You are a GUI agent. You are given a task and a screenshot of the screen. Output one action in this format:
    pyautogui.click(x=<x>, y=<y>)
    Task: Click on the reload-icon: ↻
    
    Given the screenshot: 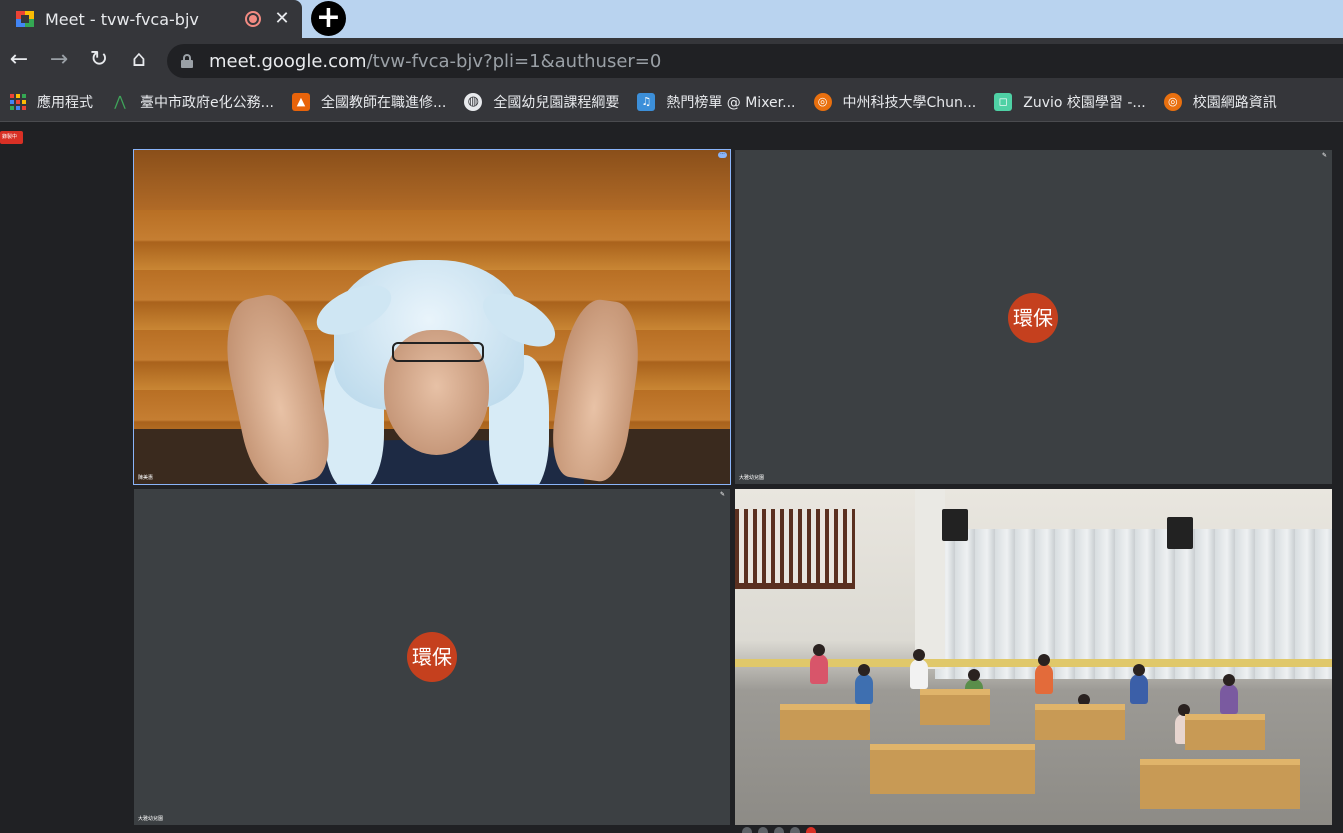 What is the action you would take?
    pyautogui.click(x=99, y=60)
    